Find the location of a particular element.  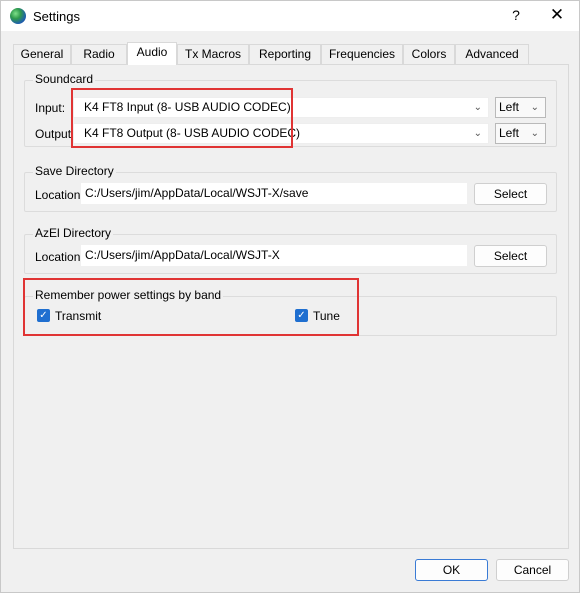

tab-audio: Audio is located at coordinates (152, 53).